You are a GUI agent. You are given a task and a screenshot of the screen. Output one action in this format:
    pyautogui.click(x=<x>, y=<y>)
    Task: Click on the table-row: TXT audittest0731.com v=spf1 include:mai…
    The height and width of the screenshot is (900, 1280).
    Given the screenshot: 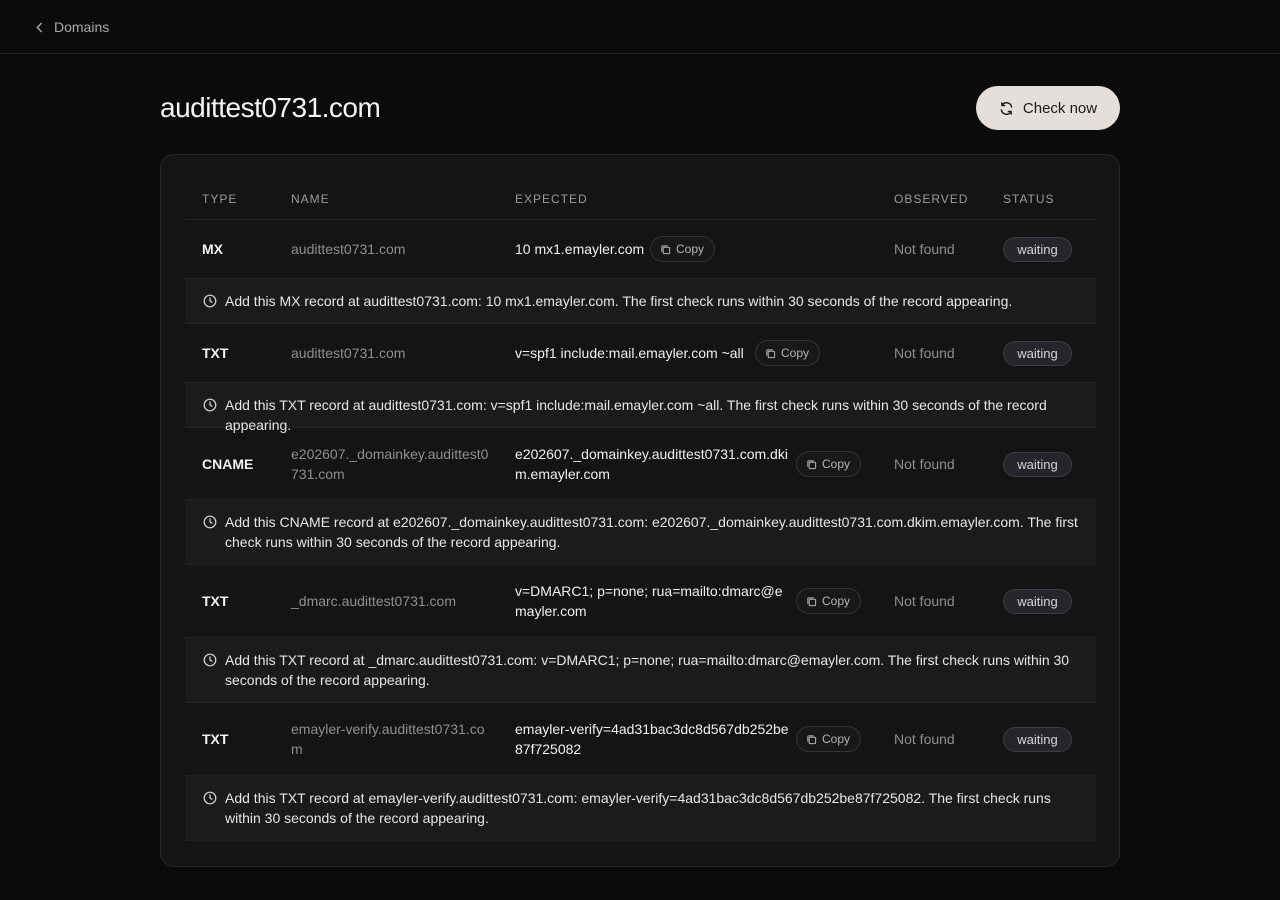 What is the action you would take?
    pyautogui.click(x=640, y=353)
    